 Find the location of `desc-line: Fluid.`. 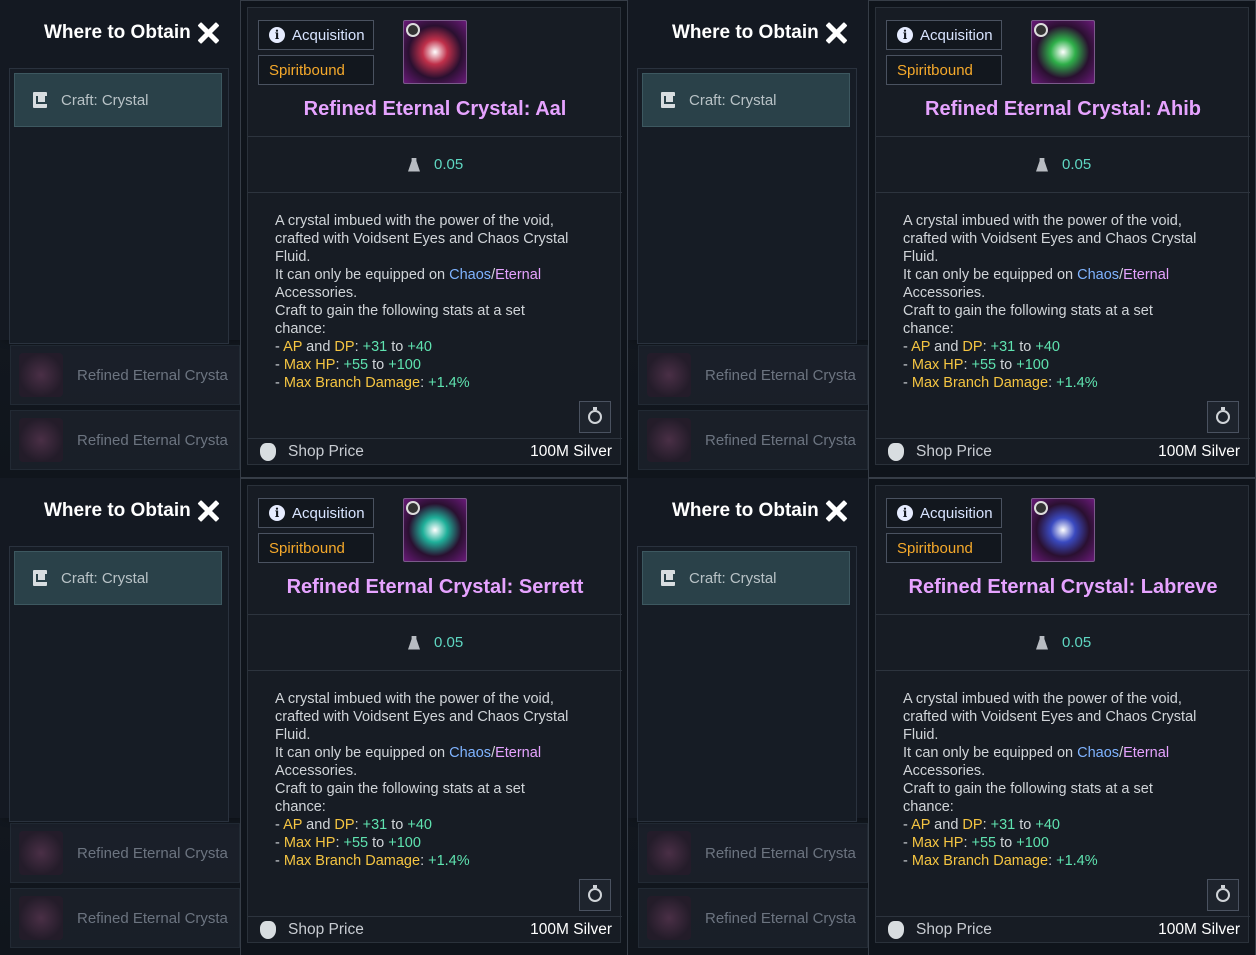

desc-line: Fluid. is located at coordinates (293, 257).